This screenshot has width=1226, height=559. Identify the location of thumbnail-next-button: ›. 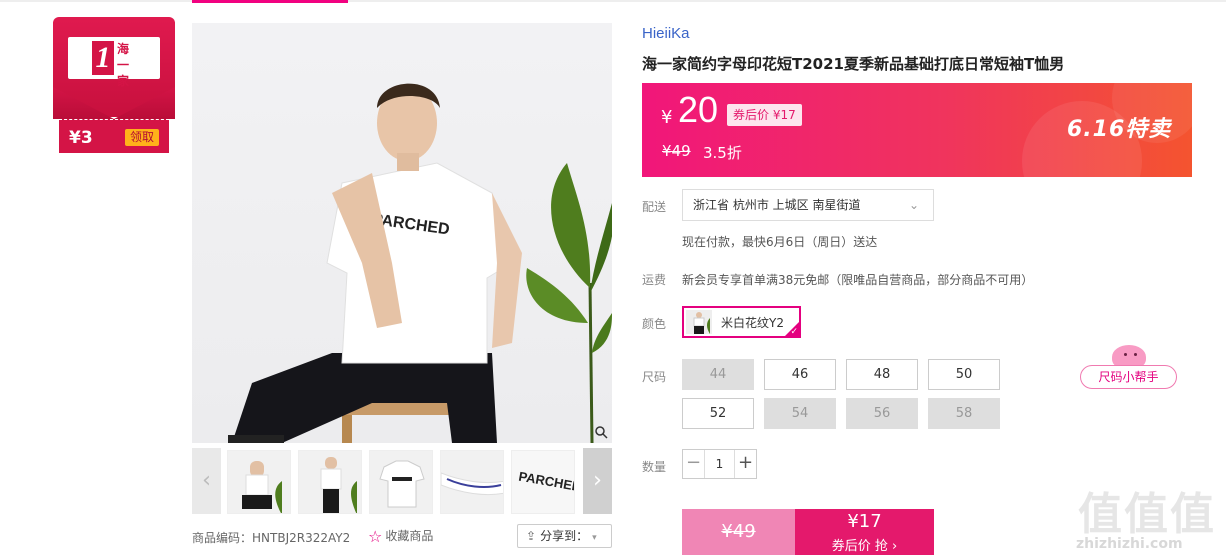
(597, 481).